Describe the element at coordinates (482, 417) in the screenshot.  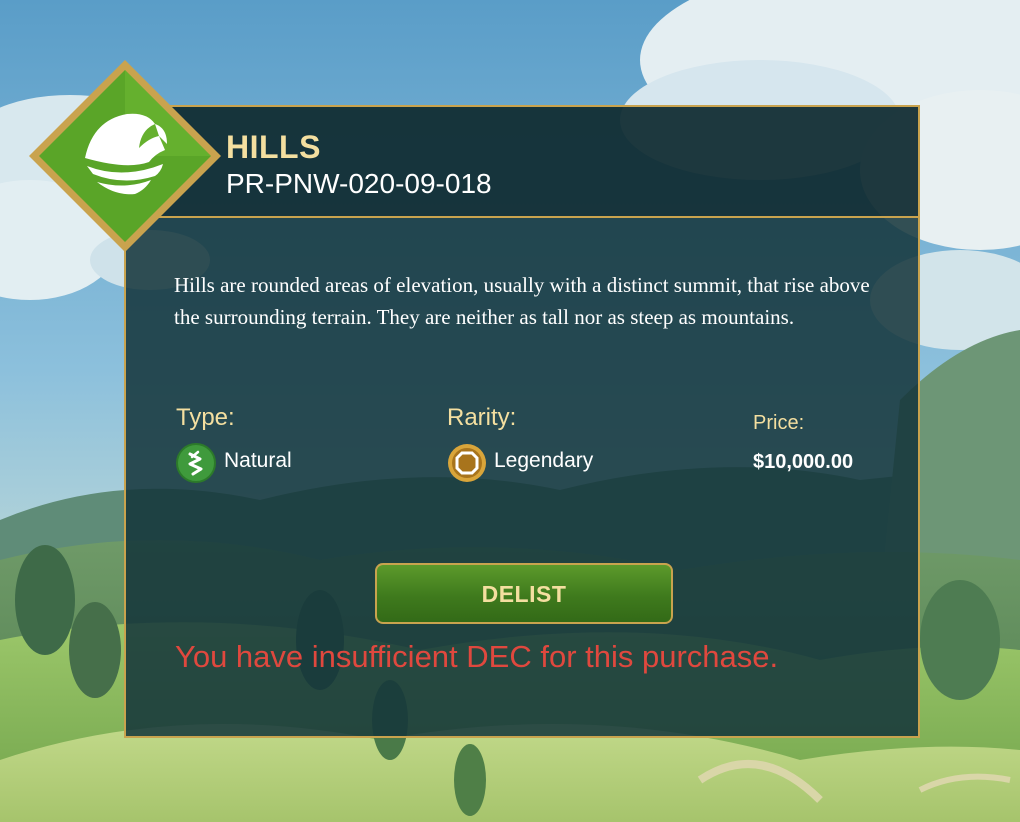
I see `rarity-label: Rarity:` at that location.